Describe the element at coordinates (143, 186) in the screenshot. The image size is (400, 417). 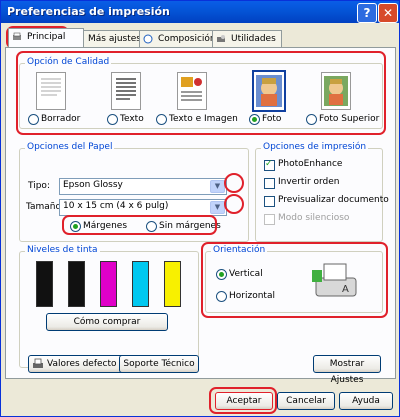
I see `paper-type-select: Epson Glossy ▼` at that location.